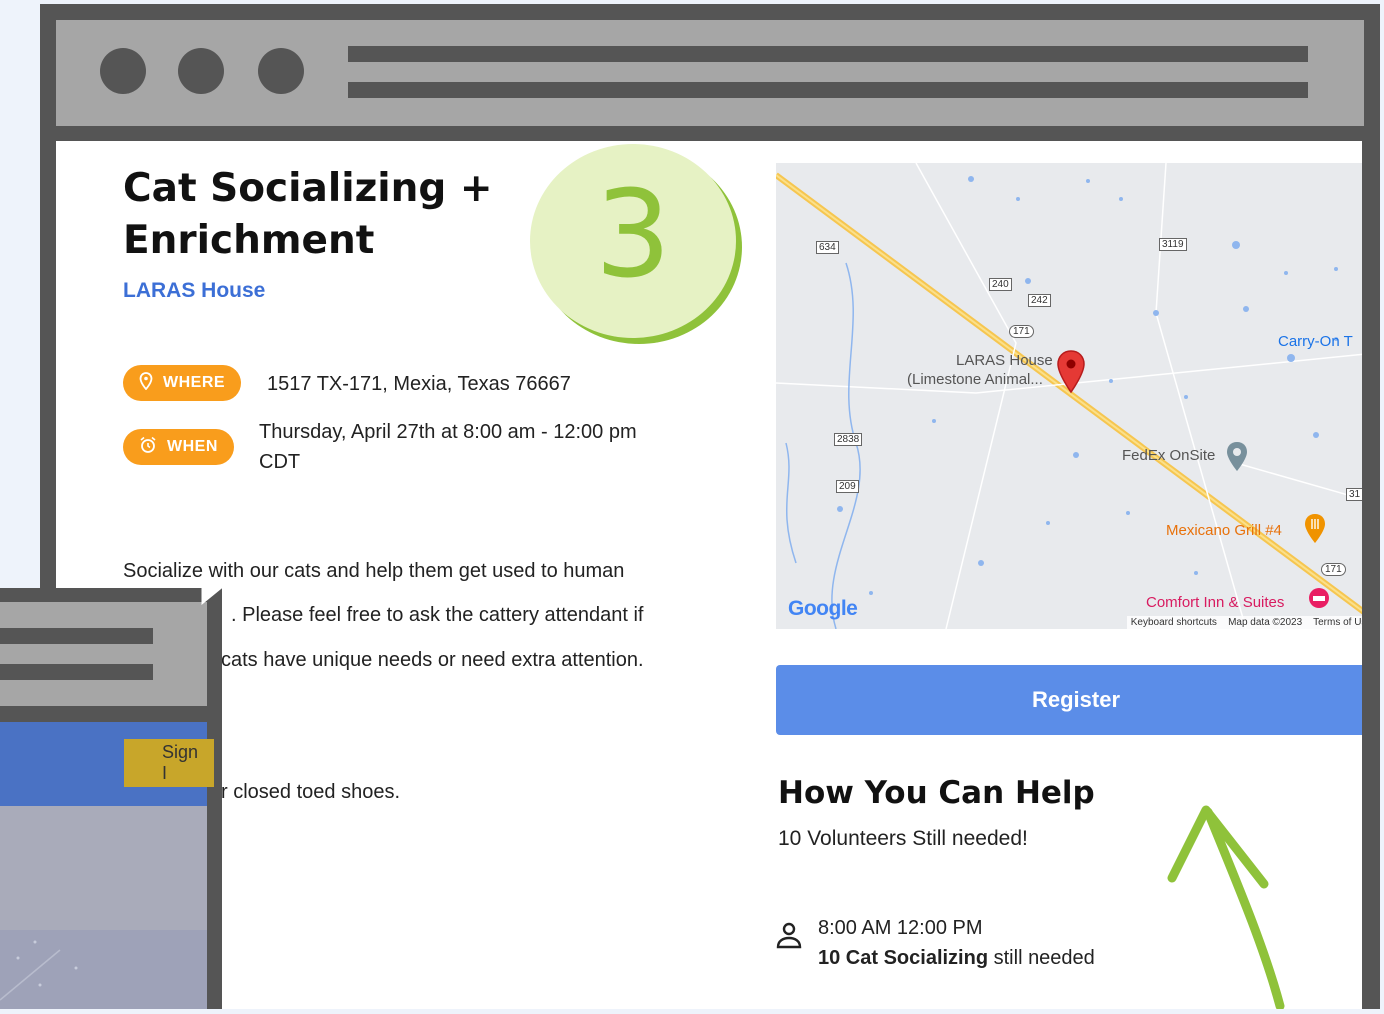 The width and height of the screenshot is (1384, 1014). I want to click on organization-link: LARAS House, so click(194, 291).